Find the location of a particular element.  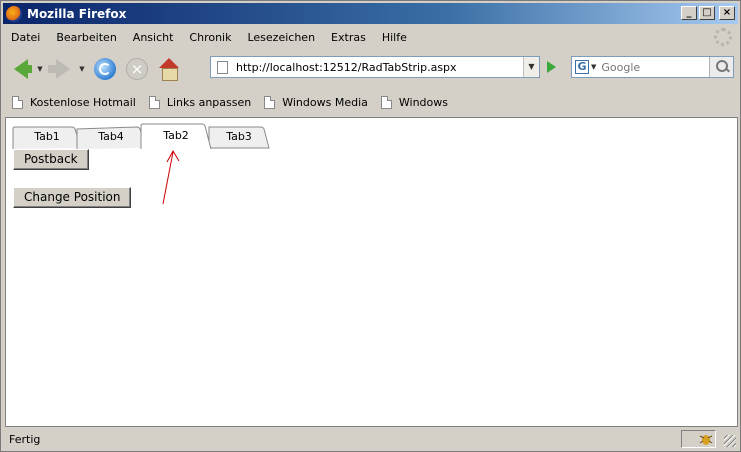

back-history-dropdown: ▼ is located at coordinates (40, 69).